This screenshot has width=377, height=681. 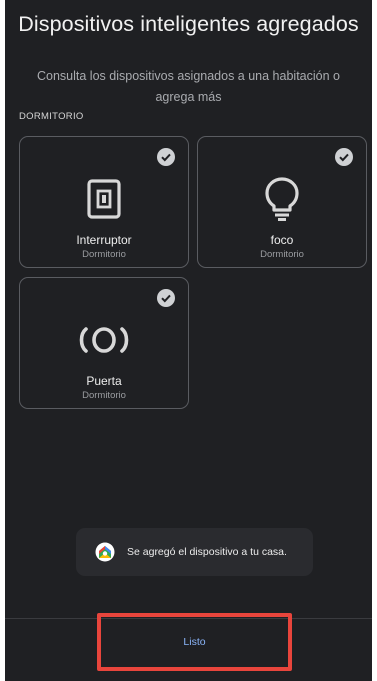 What do you see at coordinates (105, 552) in the screenshot?
I see `google-home-icon` at bounding box center [105, 552].